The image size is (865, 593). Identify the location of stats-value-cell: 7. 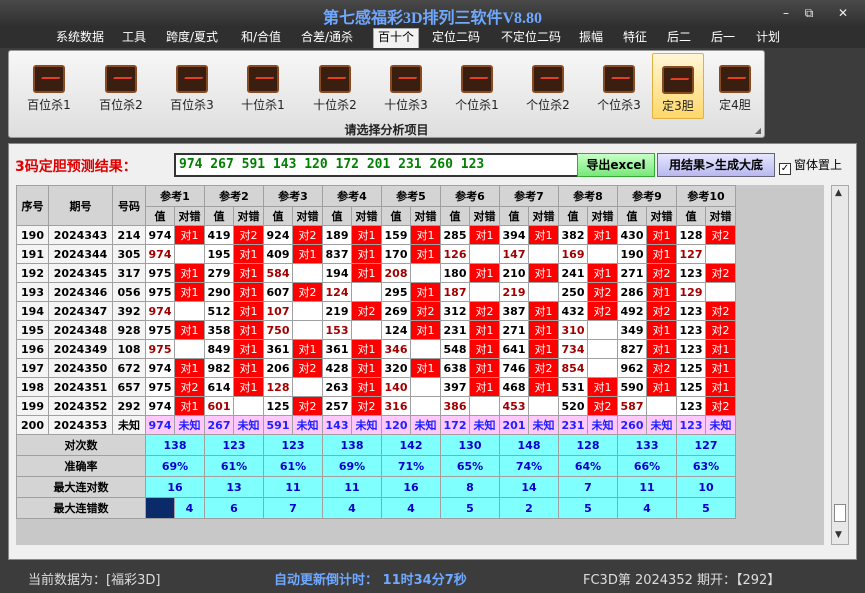
(588, 487).